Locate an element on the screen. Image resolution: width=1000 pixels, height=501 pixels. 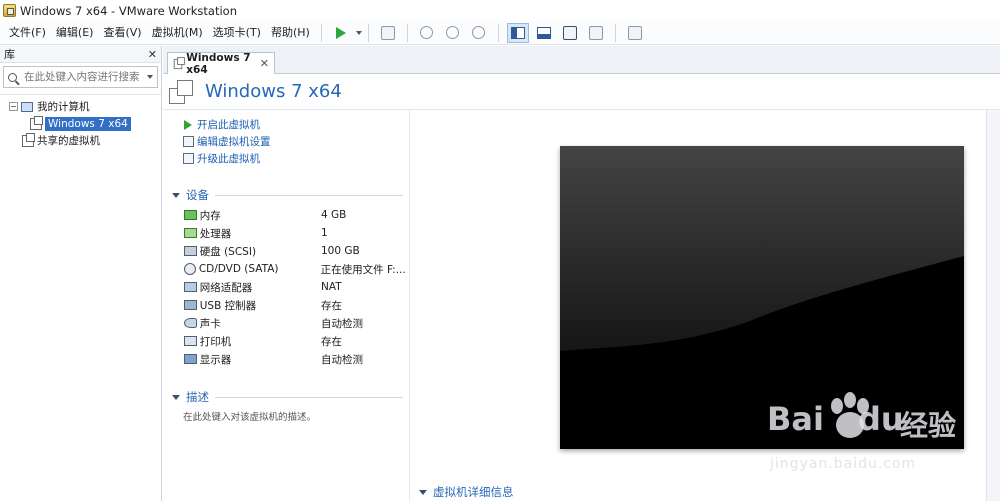
tree-label-shared-vms: 共享的虚拟机 is located at coordinates (68, 141).